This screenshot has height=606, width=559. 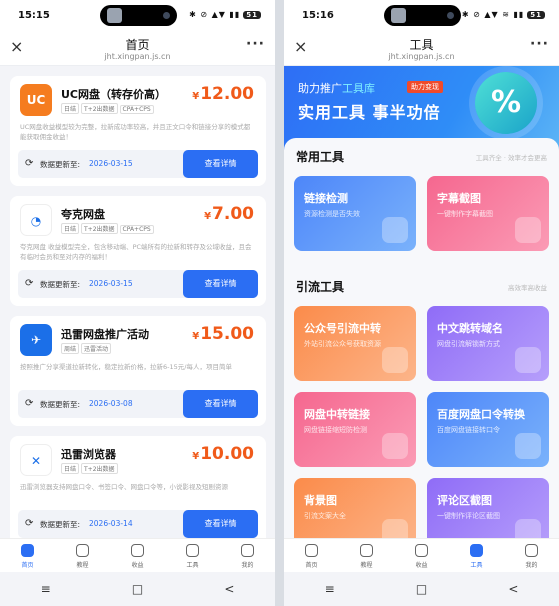 I want to click on tool-tile: 评论区截图 一键制作评论区截图, so click(x=488, y=510).